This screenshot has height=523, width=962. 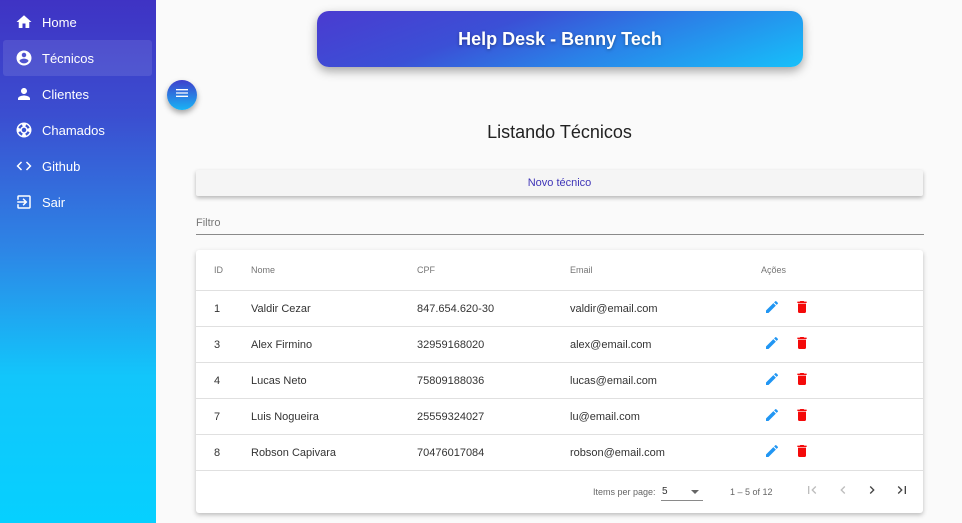 I want to click on column-header-name: Nome, so click(x=263, y=270).